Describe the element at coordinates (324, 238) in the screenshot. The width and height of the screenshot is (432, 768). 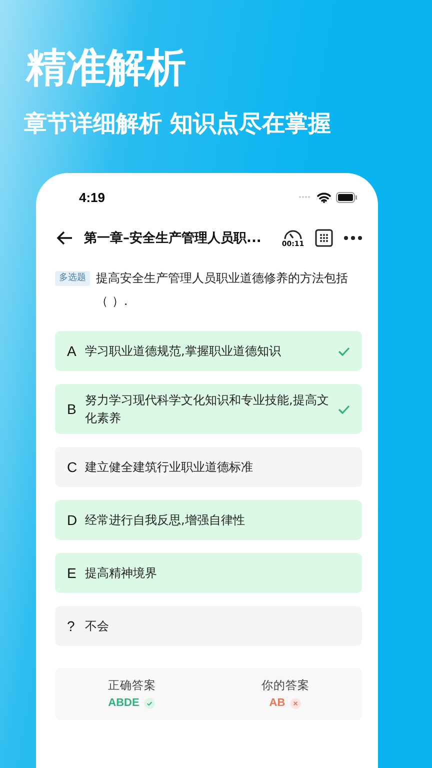
I see `grid-icon` at that location.